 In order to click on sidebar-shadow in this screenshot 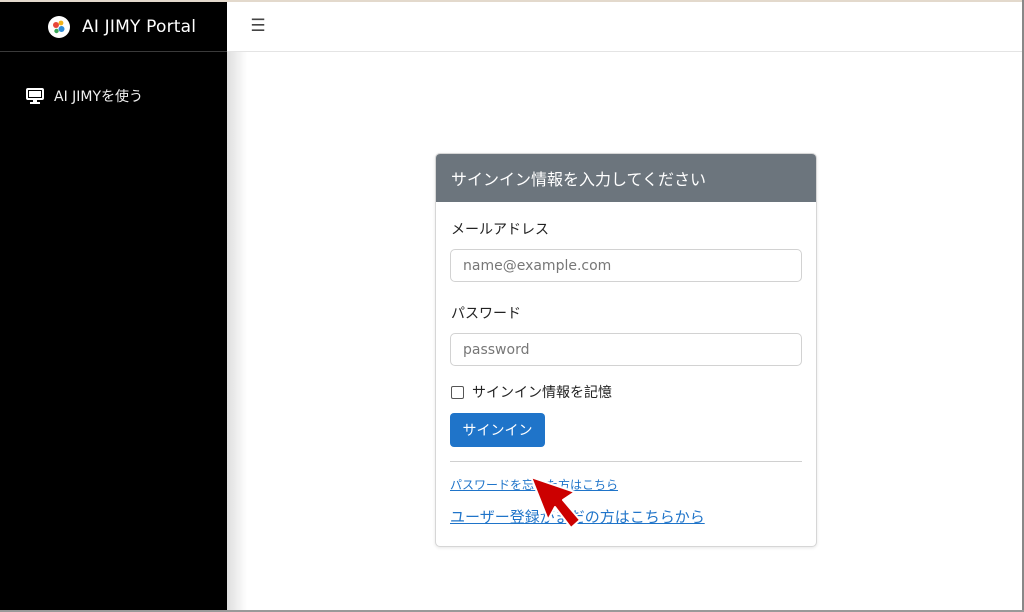, I will do `click(237, 306)`.